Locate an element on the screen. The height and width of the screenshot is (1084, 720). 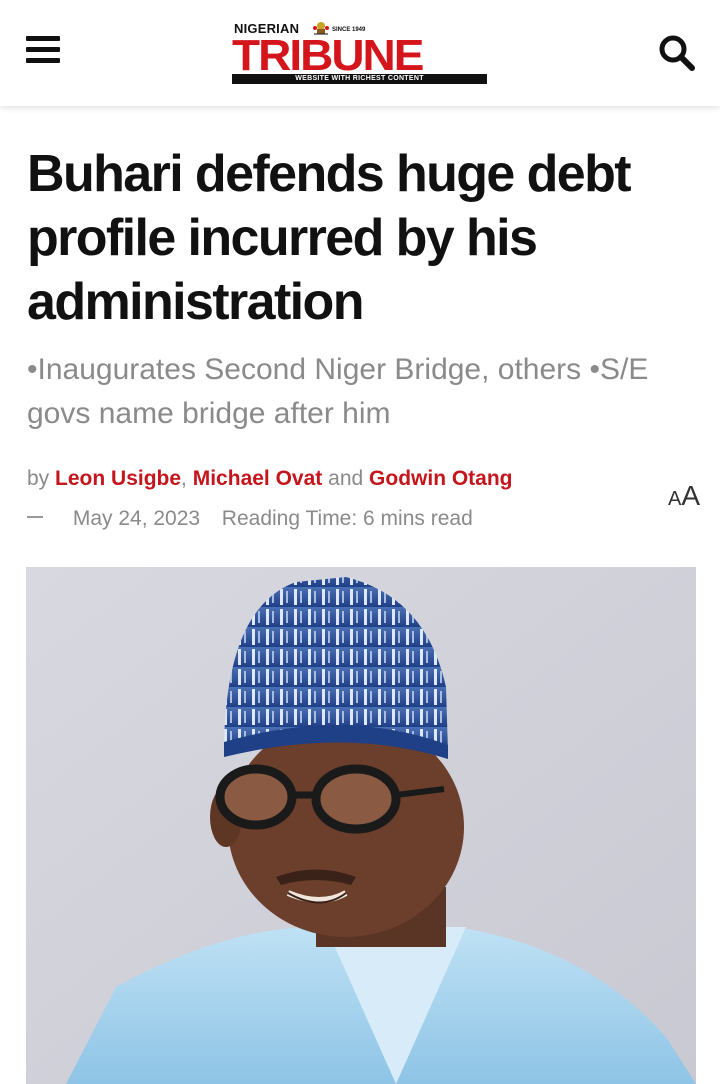
hamburger-menu-icon is located at coordinates (43, 50).